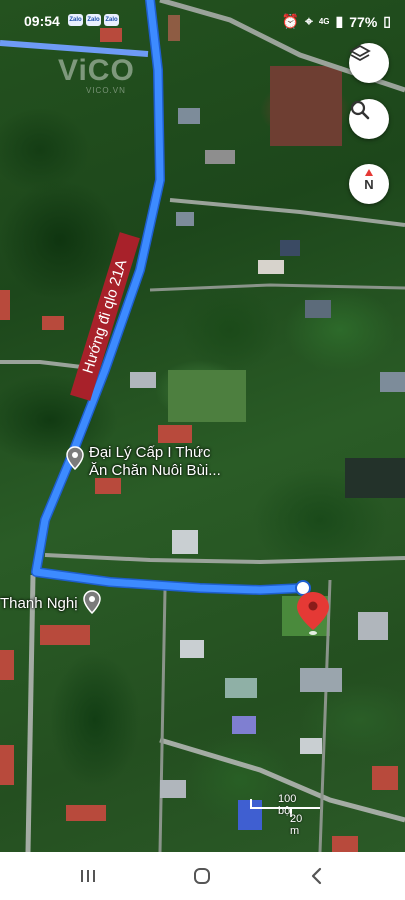 This screenshot has width=405, height=900. I want to click on compass-button: N, so click(369, 184).